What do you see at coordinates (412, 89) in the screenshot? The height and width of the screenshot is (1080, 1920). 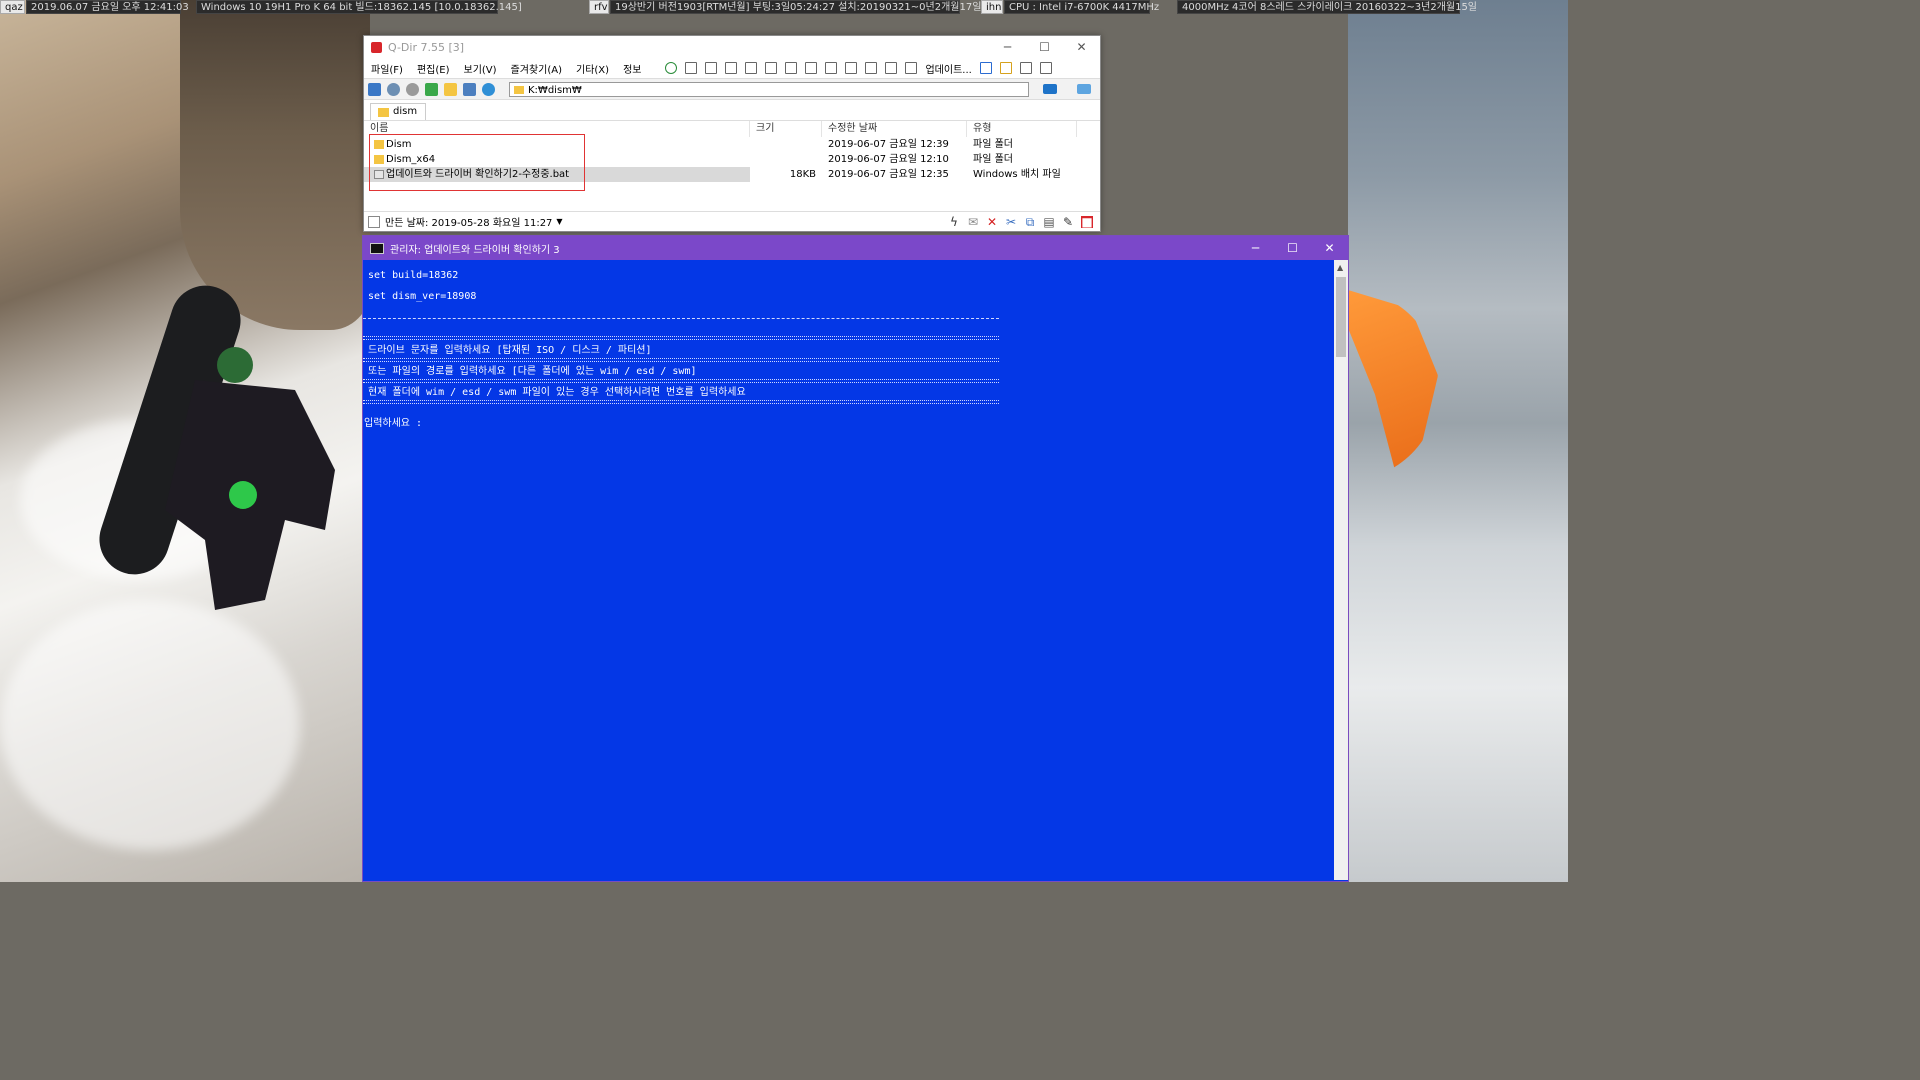 I see `forward-icon` at bounding box center [412, 89].